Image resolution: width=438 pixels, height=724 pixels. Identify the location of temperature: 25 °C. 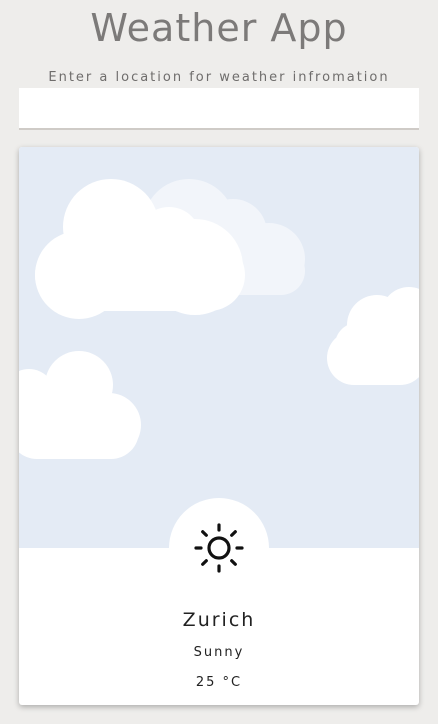
(219, 682).